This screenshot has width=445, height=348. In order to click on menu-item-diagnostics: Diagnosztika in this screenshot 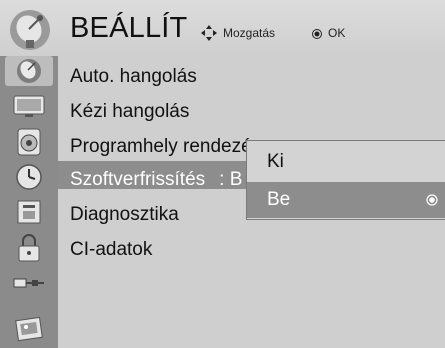, I will do `click(124, 215)`.